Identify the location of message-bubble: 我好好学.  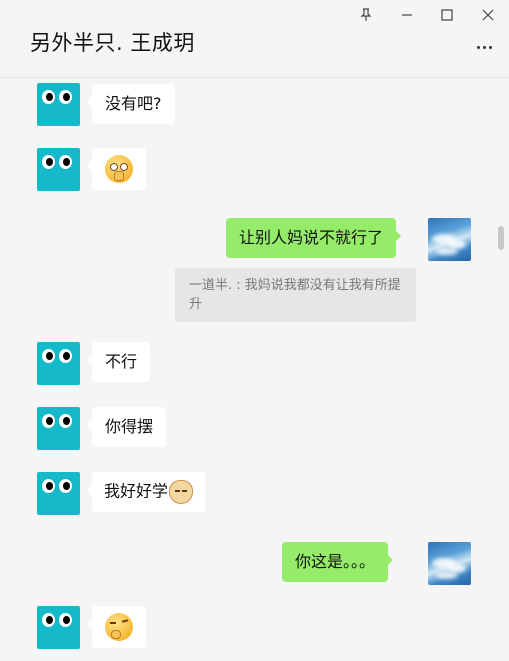
(146, 492).